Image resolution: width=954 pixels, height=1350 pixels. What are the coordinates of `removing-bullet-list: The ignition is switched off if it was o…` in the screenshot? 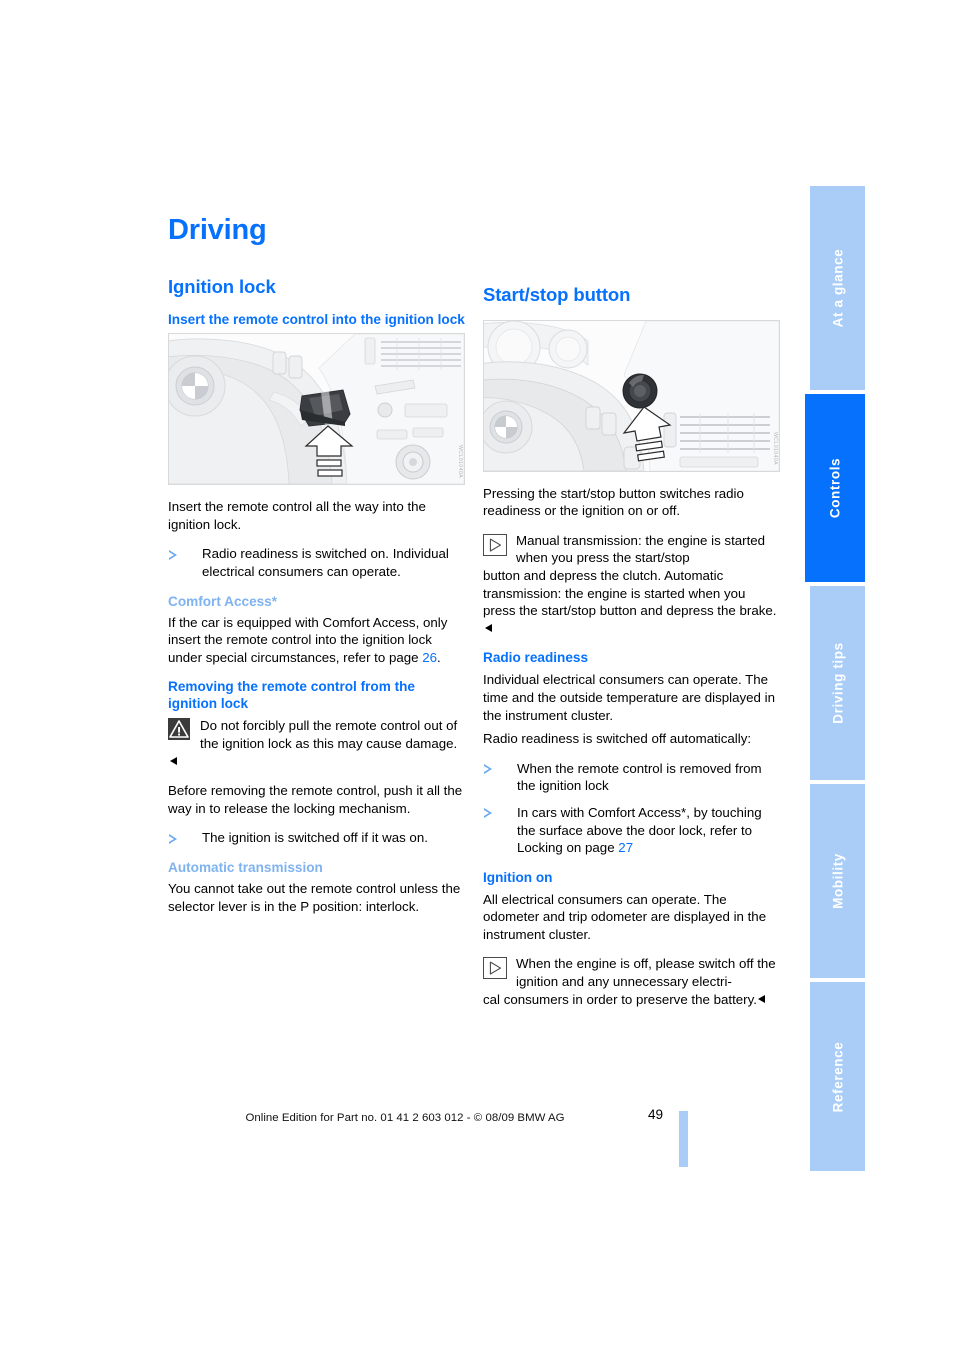 It's located at (316, 838).